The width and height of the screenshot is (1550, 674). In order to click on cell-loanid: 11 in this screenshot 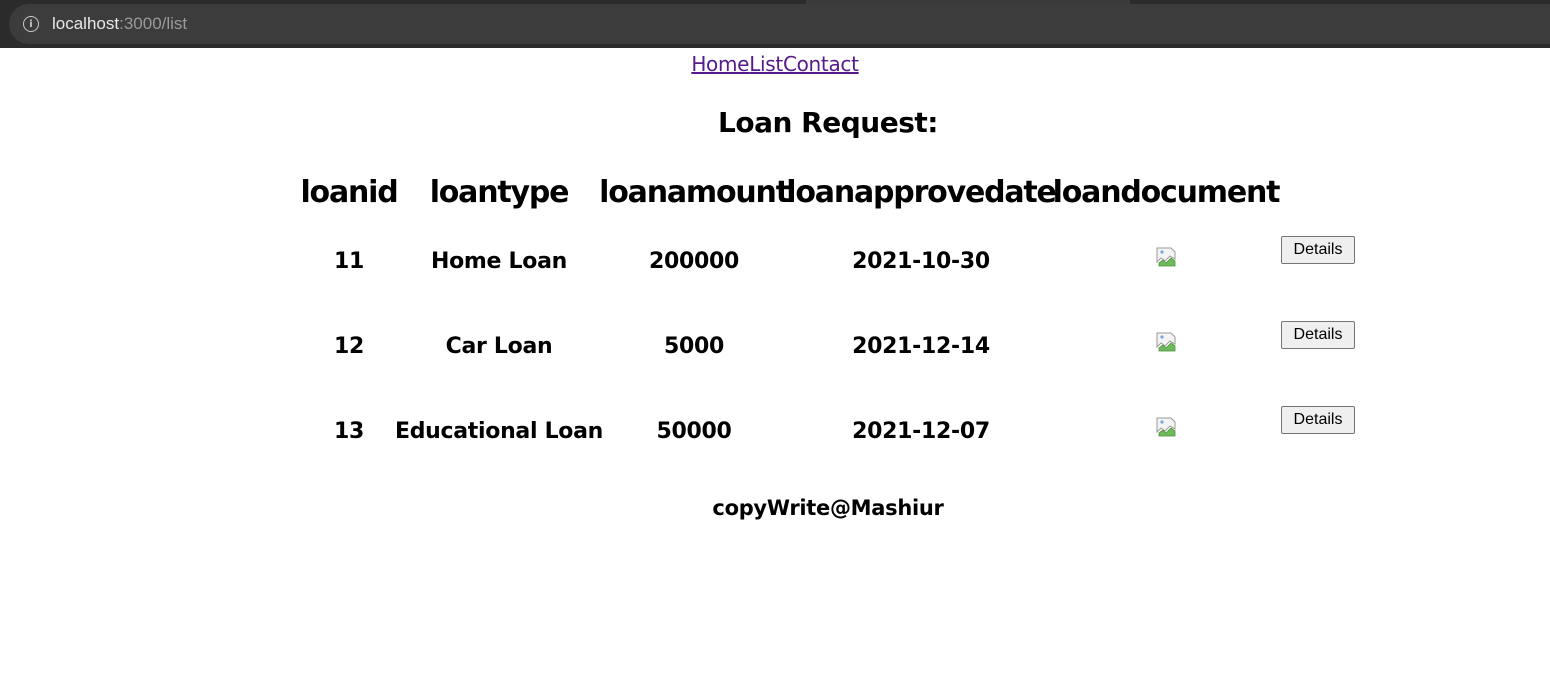, I will do `click(349, 261)`.